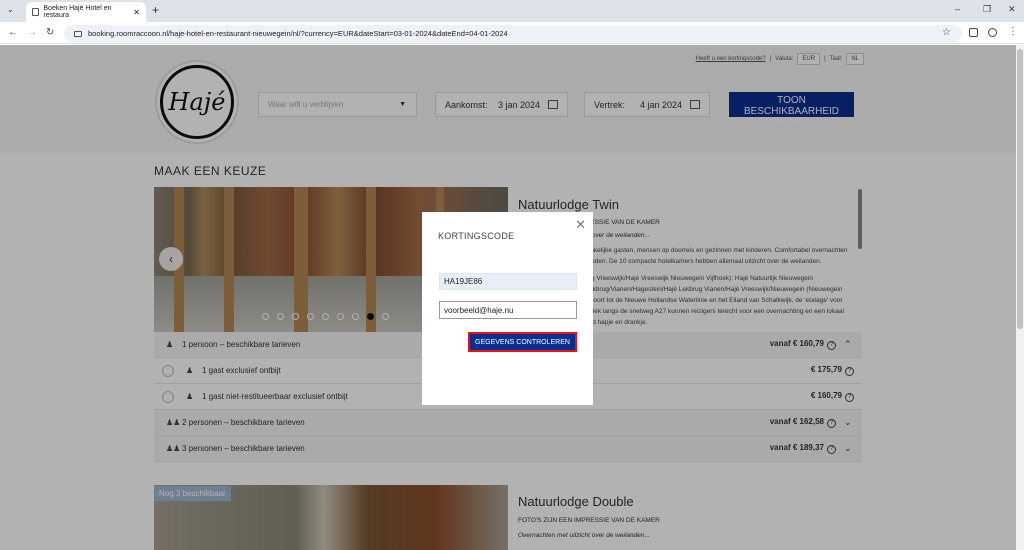  What do you see at coordinates (13, 32) in the screenshot?
I see `back-icon: ←` at bounding box center [13, 32].